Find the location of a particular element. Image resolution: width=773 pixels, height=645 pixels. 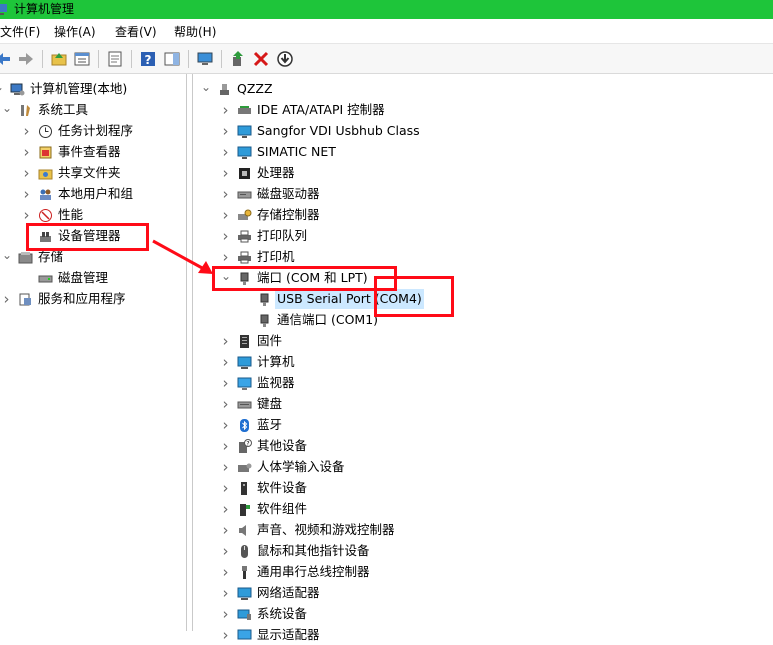

firmware-icon is located at coordinates (244, 341).